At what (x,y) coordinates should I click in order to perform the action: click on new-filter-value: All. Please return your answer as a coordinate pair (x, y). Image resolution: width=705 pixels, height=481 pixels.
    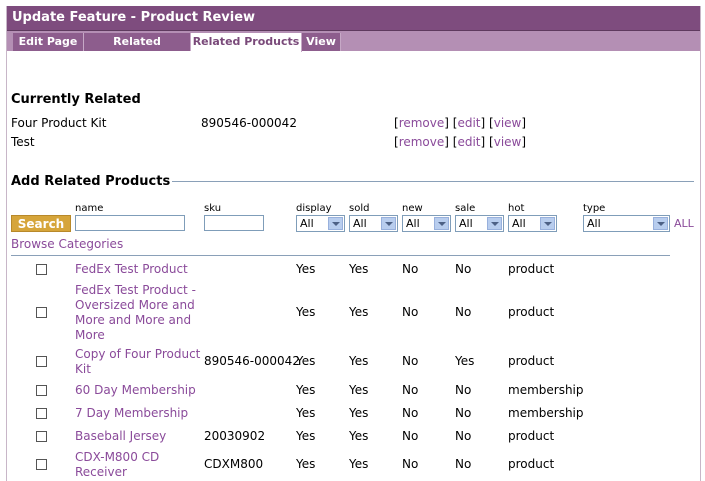
    Looking at the image, I should click on (413, 223).